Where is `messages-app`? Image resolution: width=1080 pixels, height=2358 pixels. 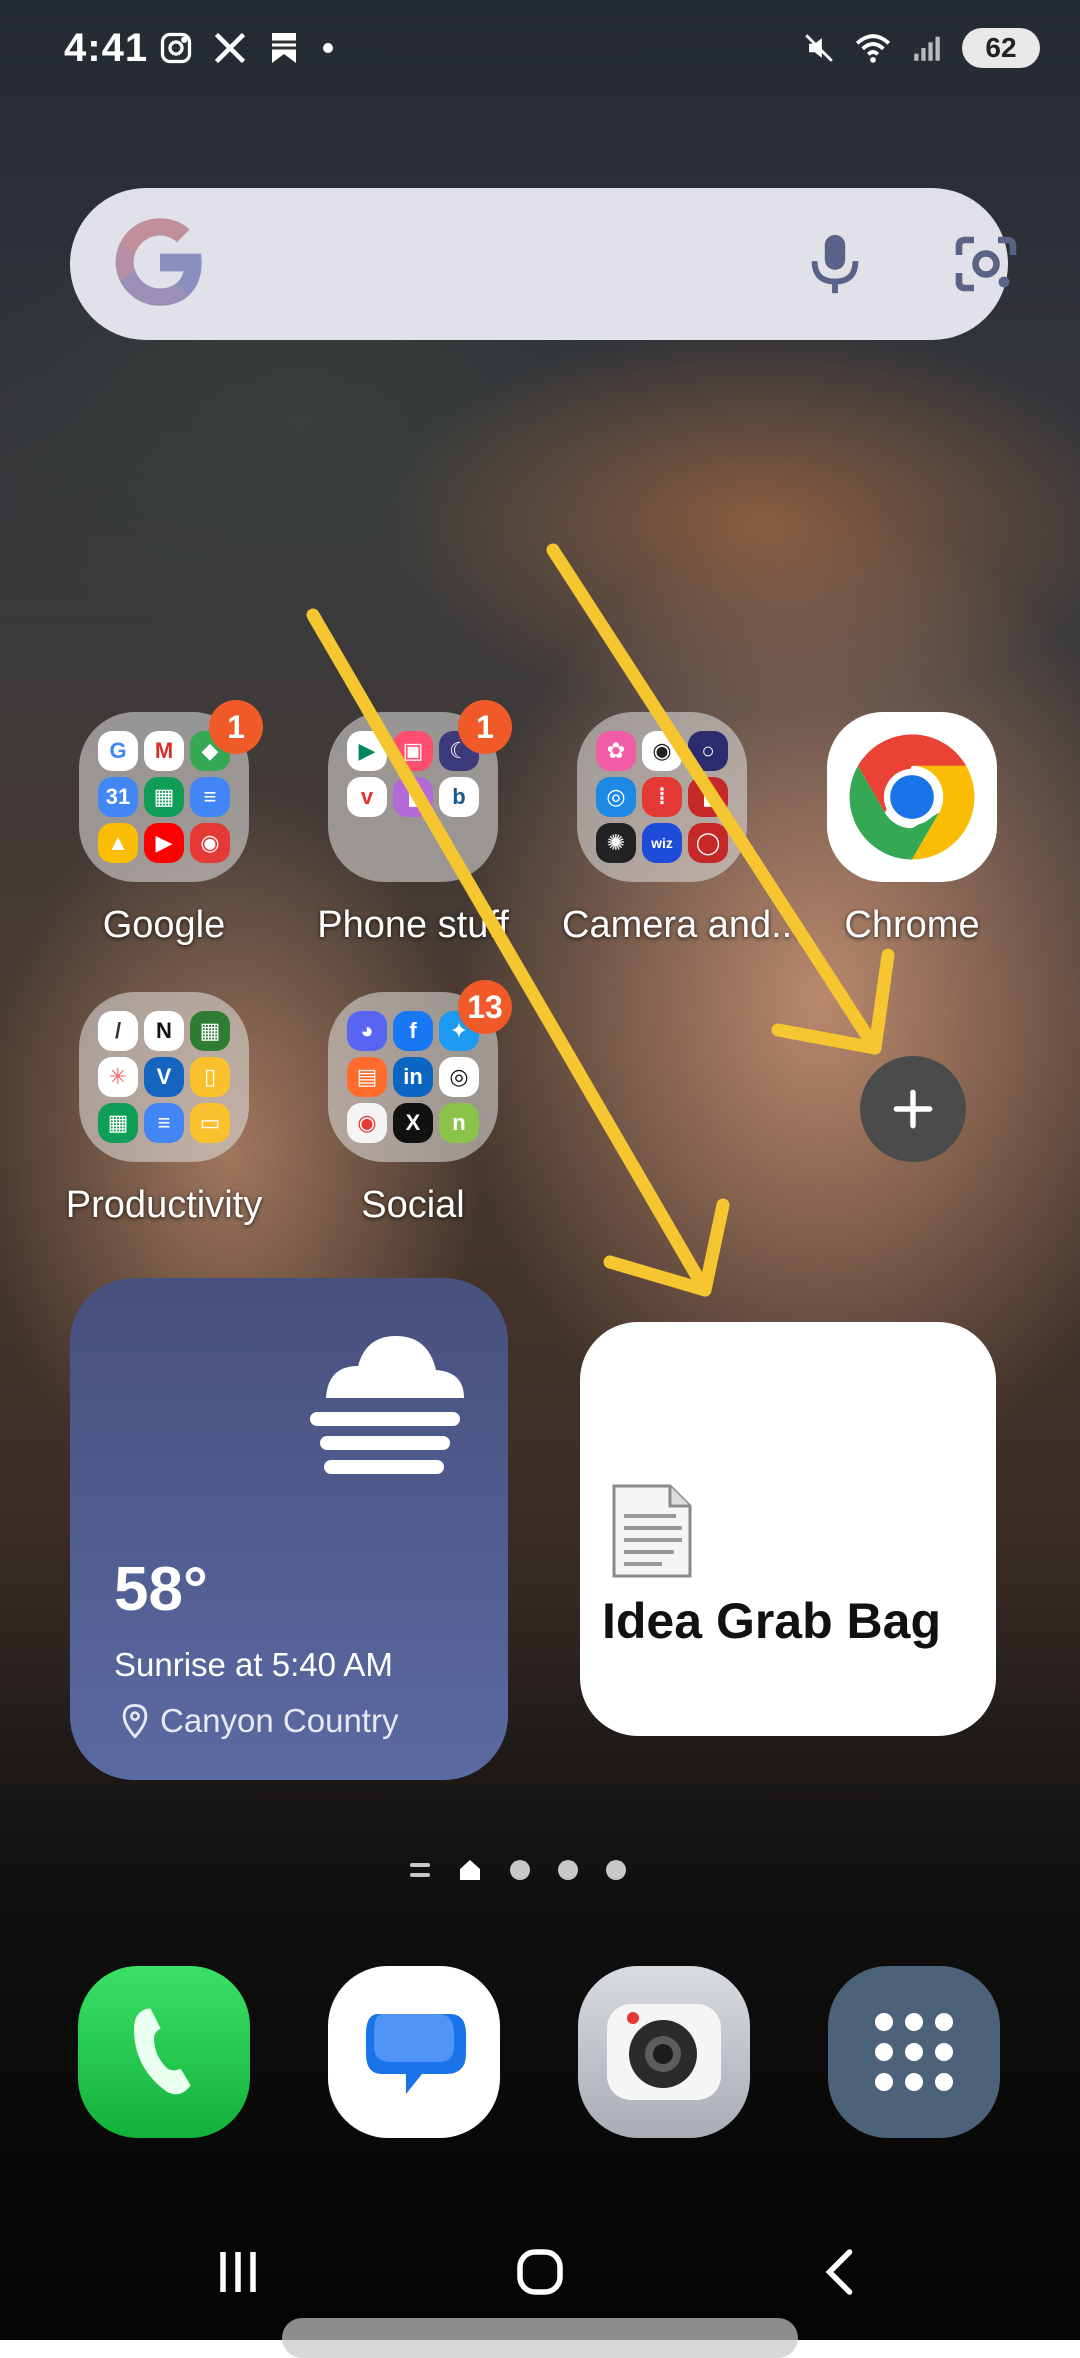
messages-app is located at coordinates (414, 2052).